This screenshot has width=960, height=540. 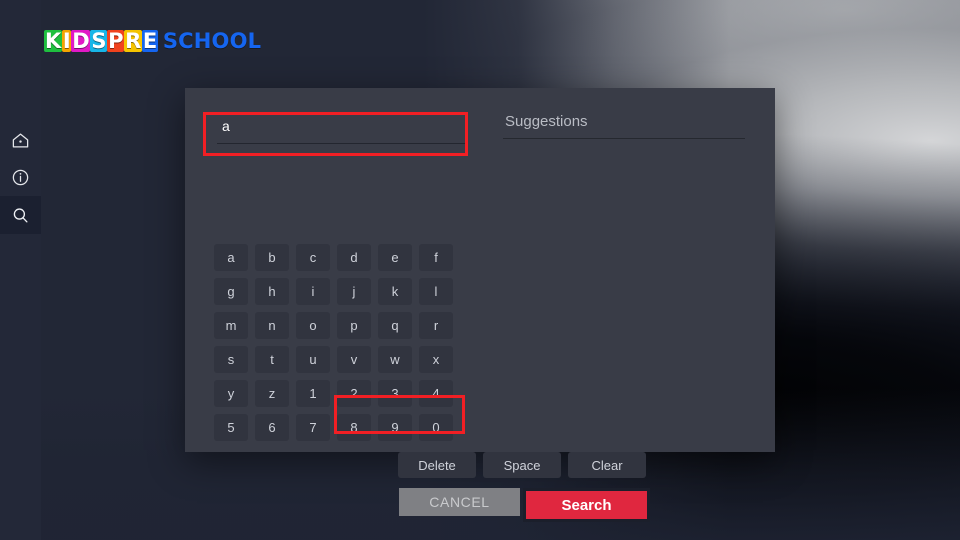 What do you see at coordinates (313, 257) in the screenshot?
I see `key-c: c` at bounding box center [313, 257].